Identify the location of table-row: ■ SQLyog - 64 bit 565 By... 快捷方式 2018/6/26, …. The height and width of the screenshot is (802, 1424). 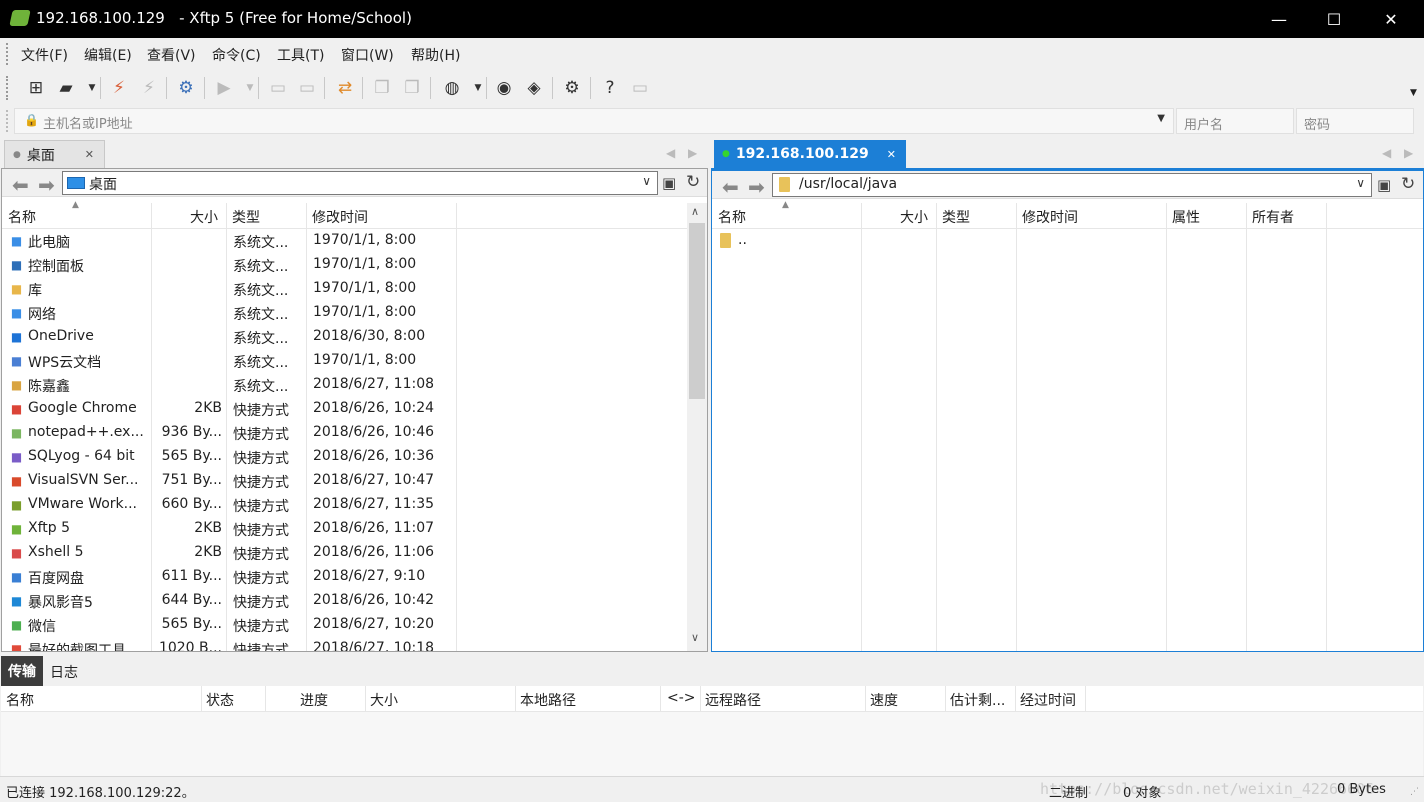
(344, 457).